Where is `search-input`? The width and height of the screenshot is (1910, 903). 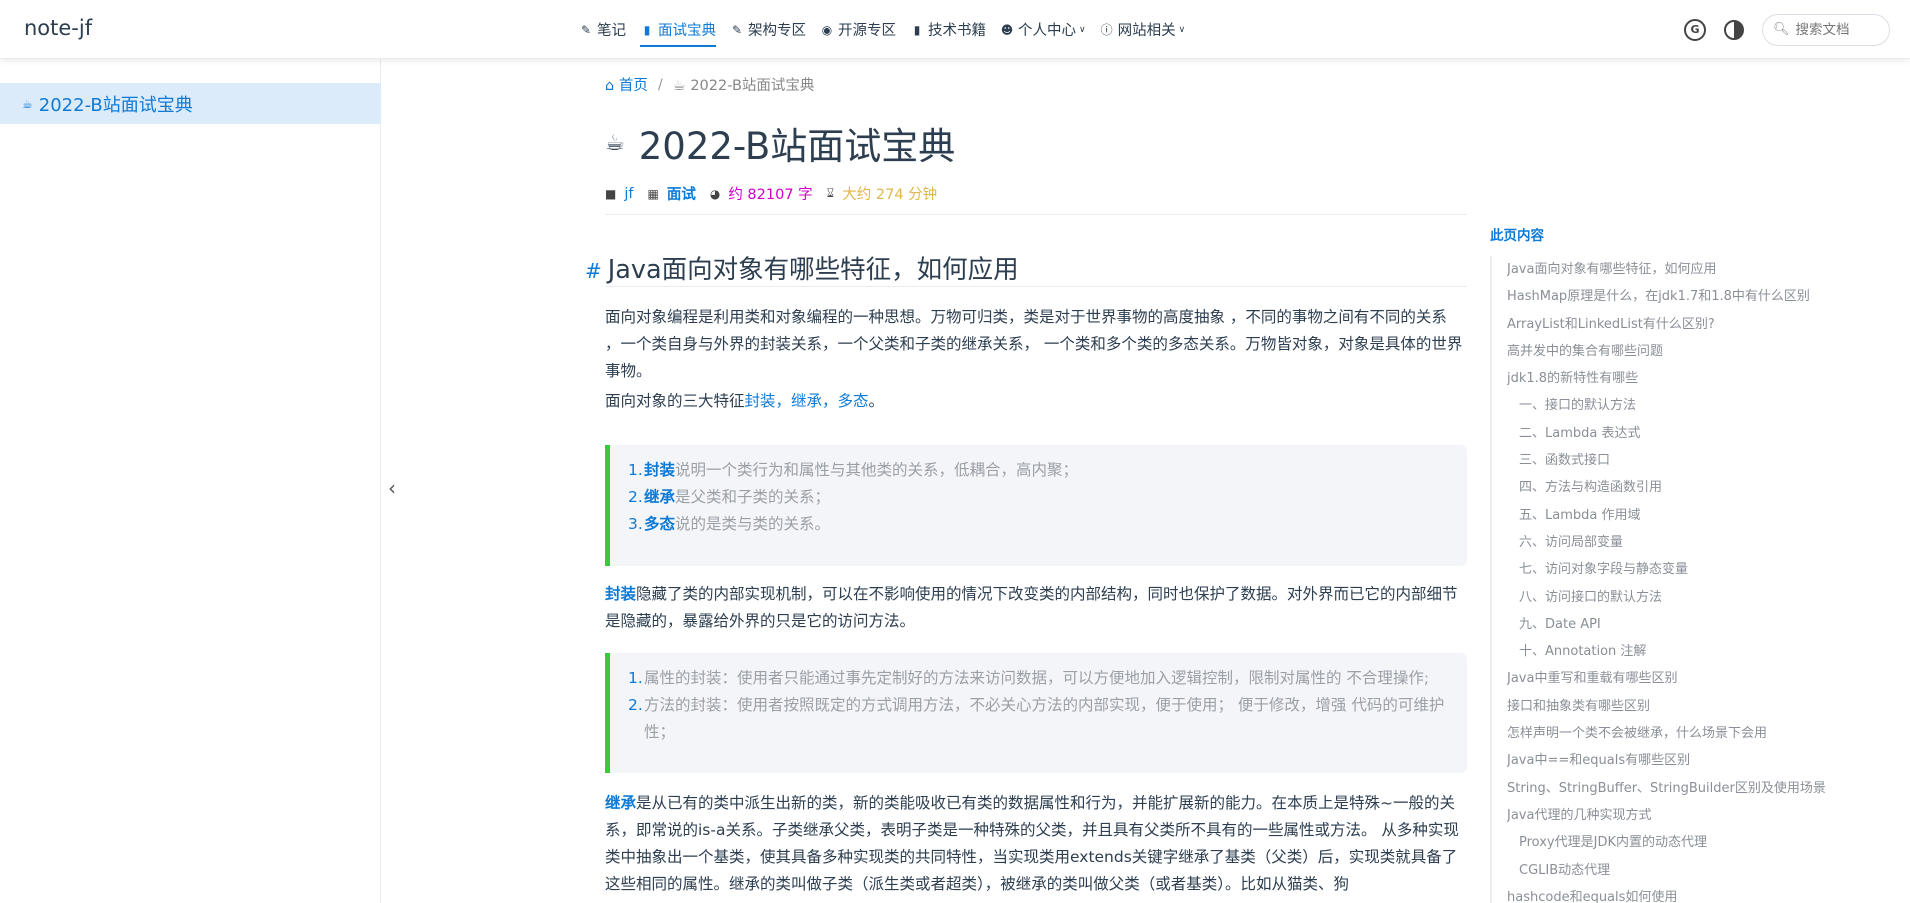 search-input is located at coordinates (1835, 29).